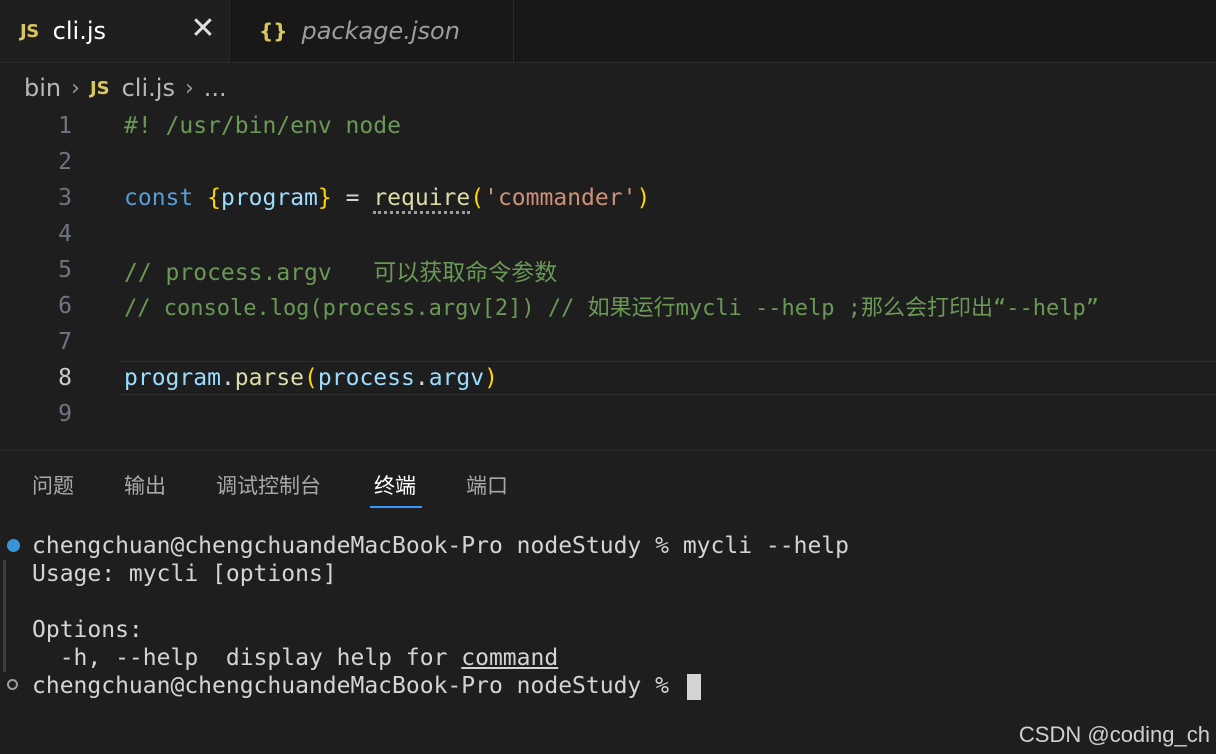 This screenshot has height=754, width=1216. Describe the element at coordinates (268, 485) in the screenshot. I see `tab-debug-console: 调试控制台` at that location.